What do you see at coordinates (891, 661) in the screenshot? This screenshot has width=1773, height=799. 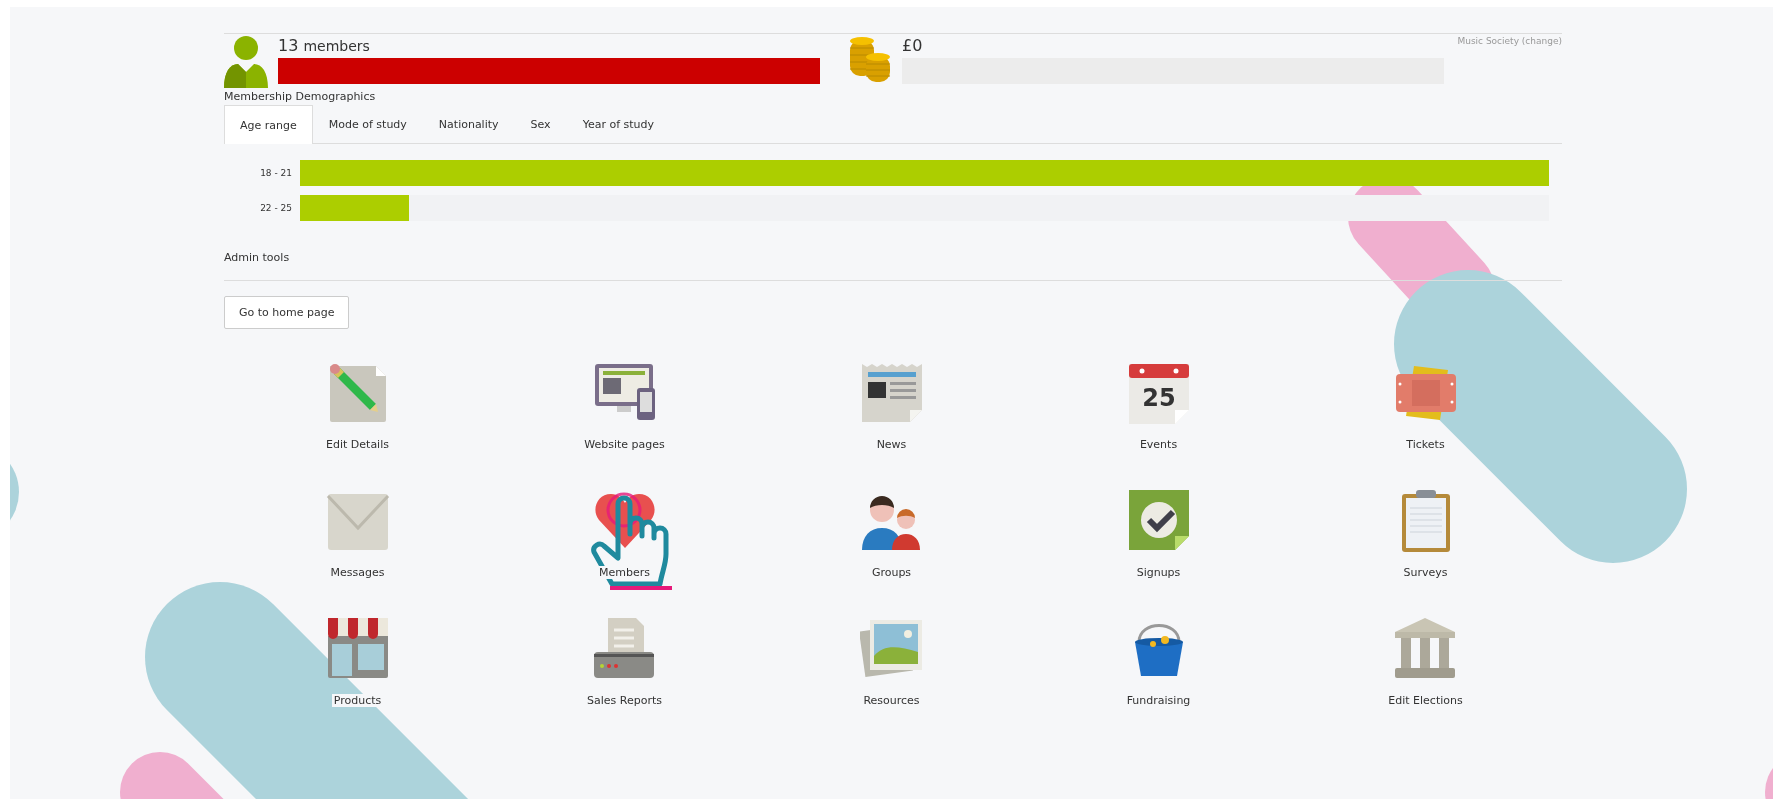 I see `admin-tool-button: Resources` at bounding box center [891, 661].